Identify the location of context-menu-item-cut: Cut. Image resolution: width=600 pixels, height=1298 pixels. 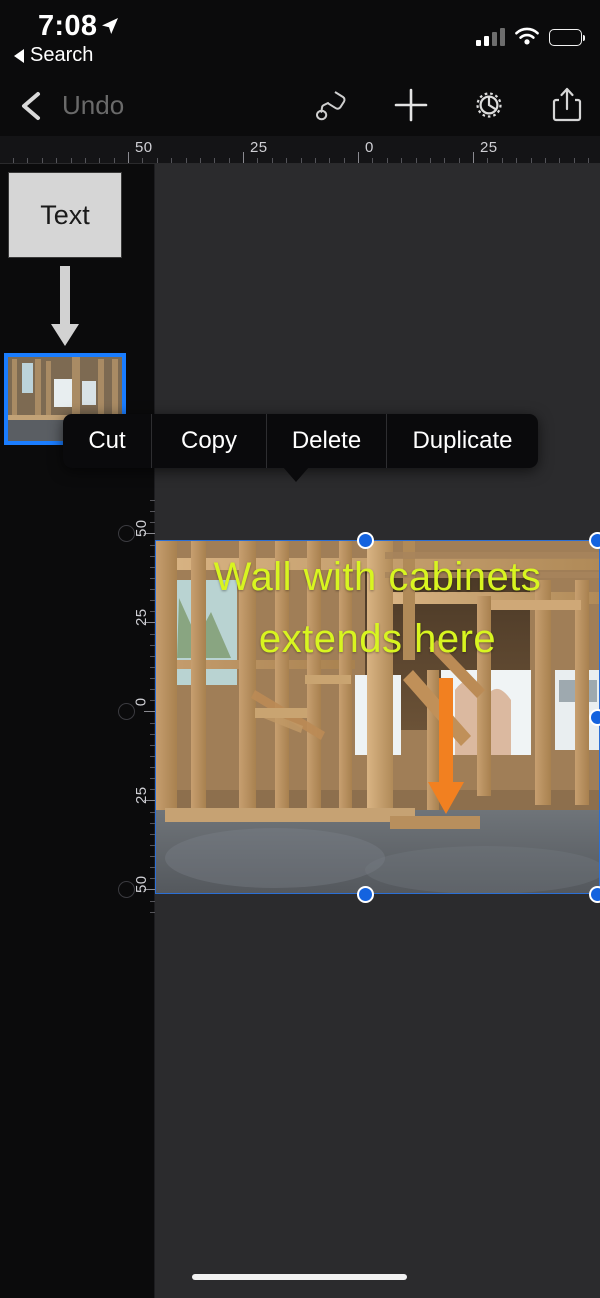
(107, 441).